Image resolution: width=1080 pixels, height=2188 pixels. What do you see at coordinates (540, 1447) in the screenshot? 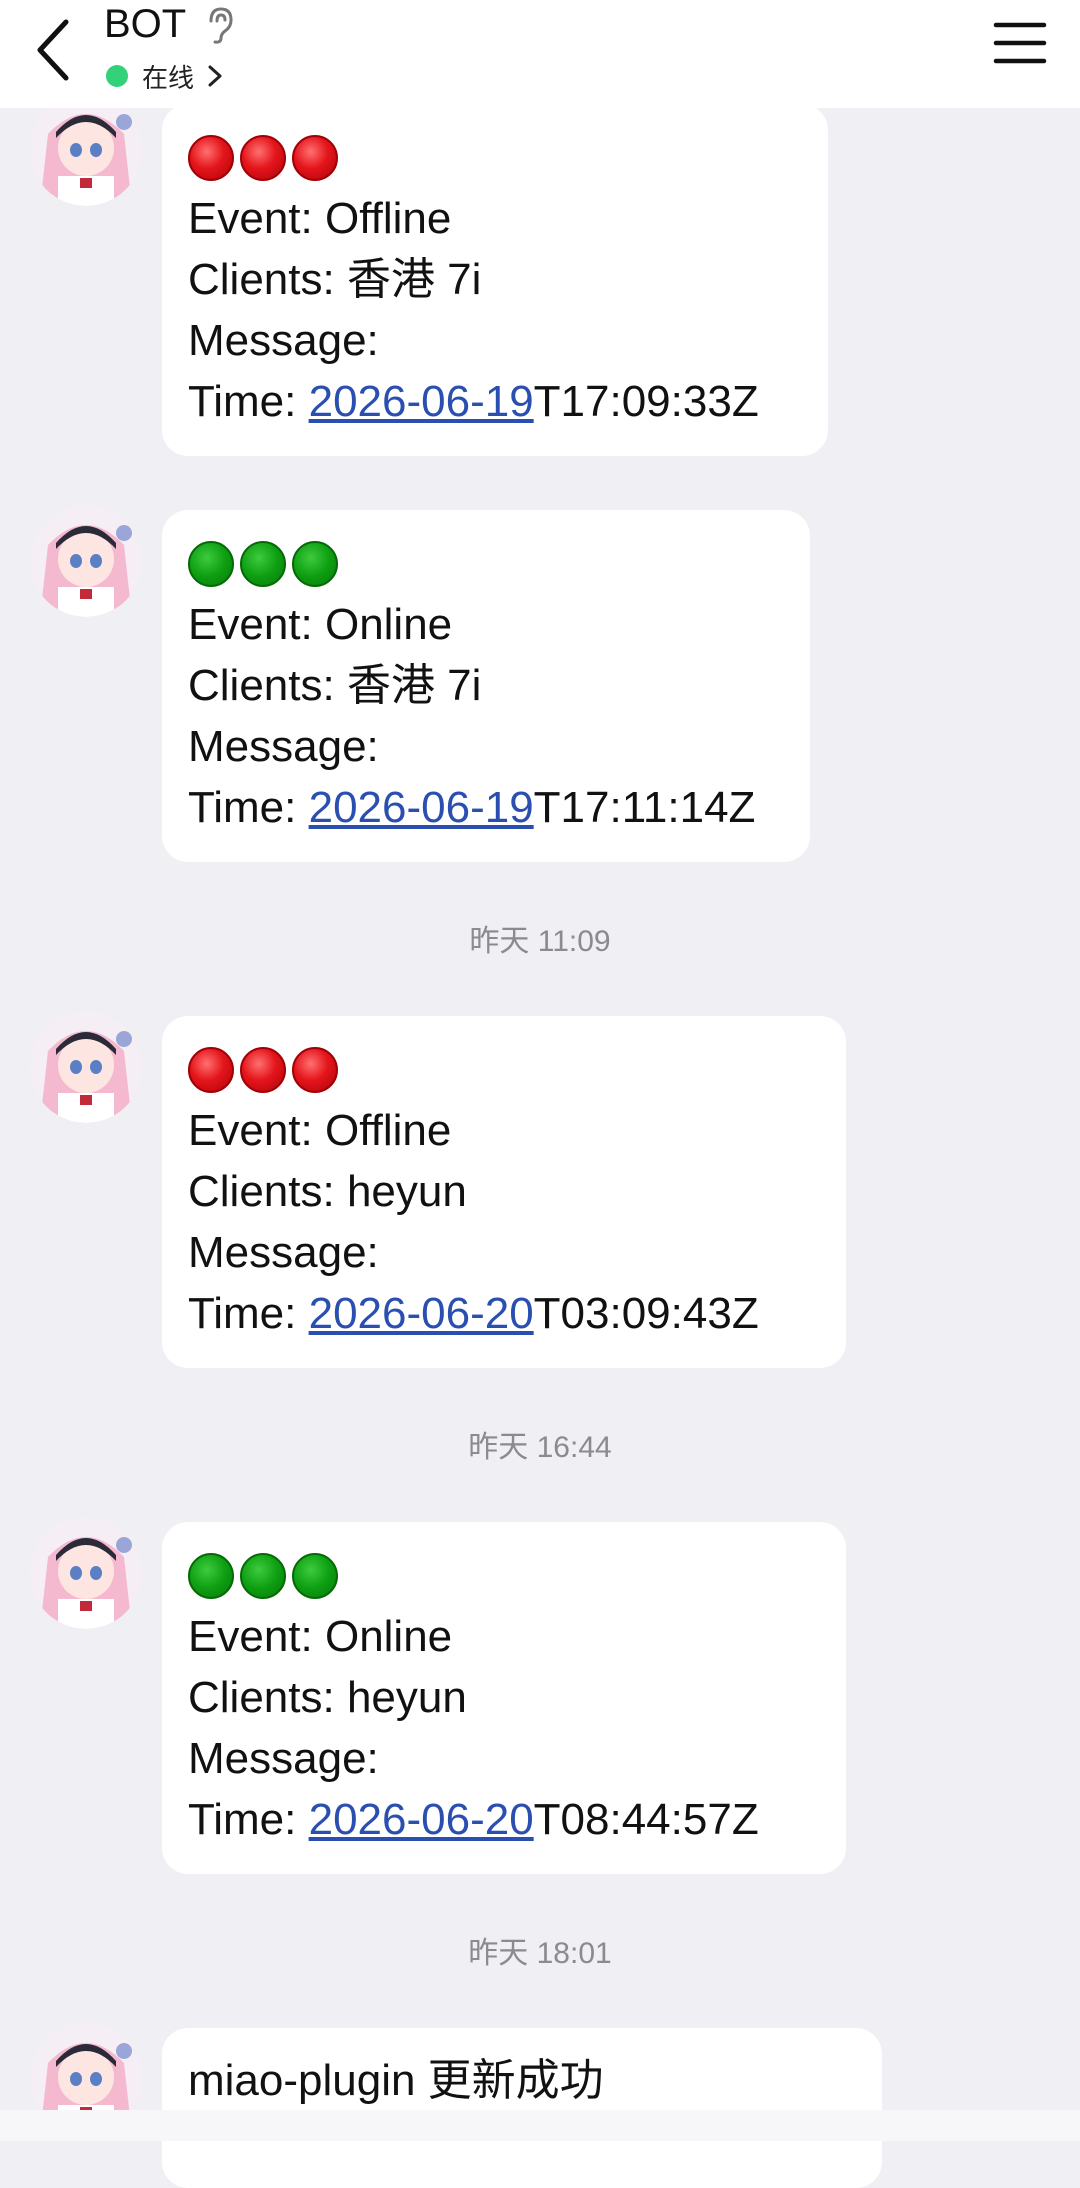
I see `timestamp: 昨天 16:44` at bounding box center [540, 1447].